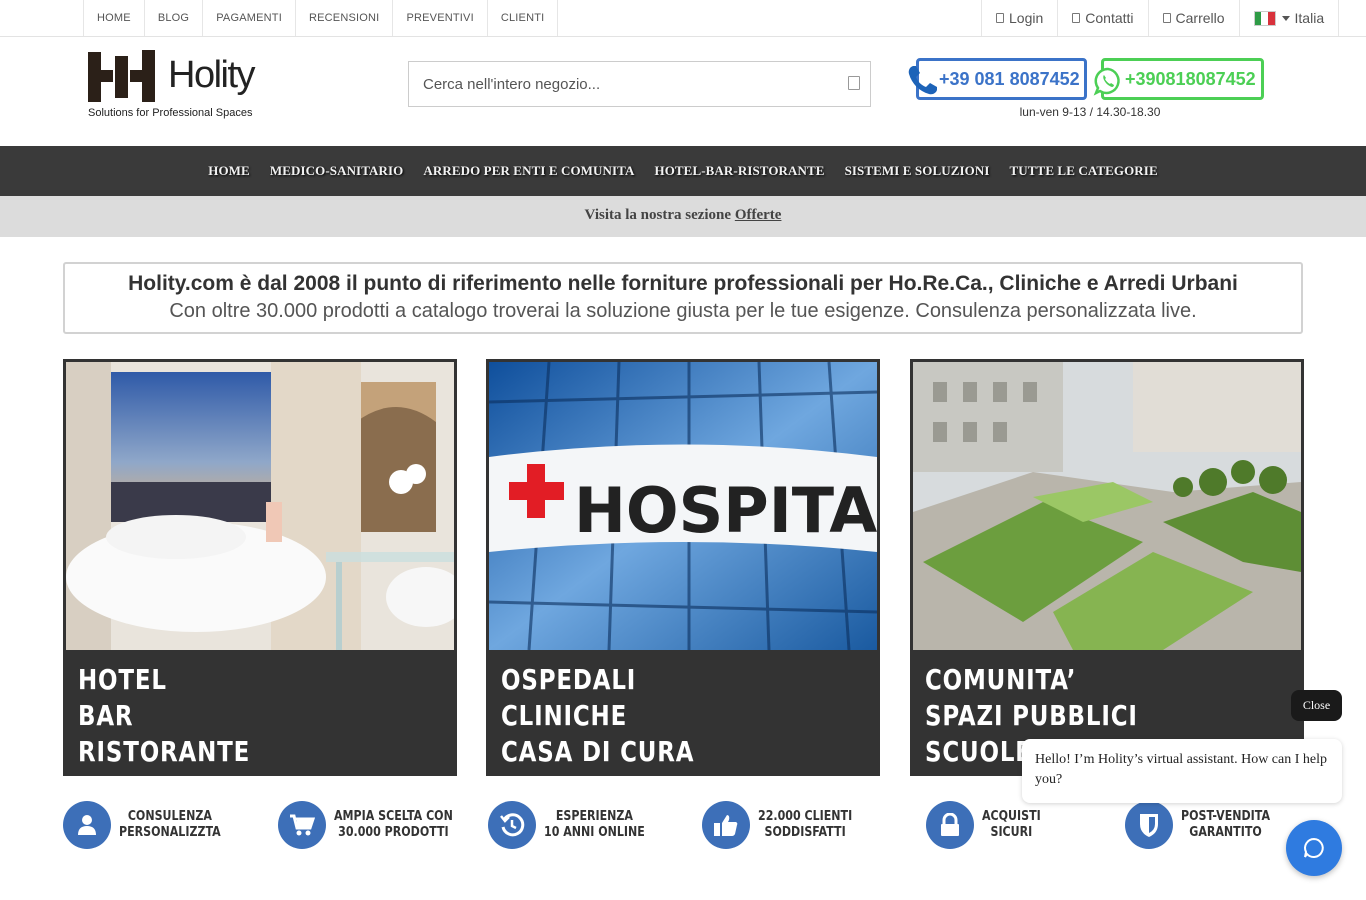 Image resolution: width=1366 pixels, height=900 pixels. What do you see at coordinates (121, 76) in the screenshot?
I see `holity-logo-mark-icon` at bounding box center [121, 76].